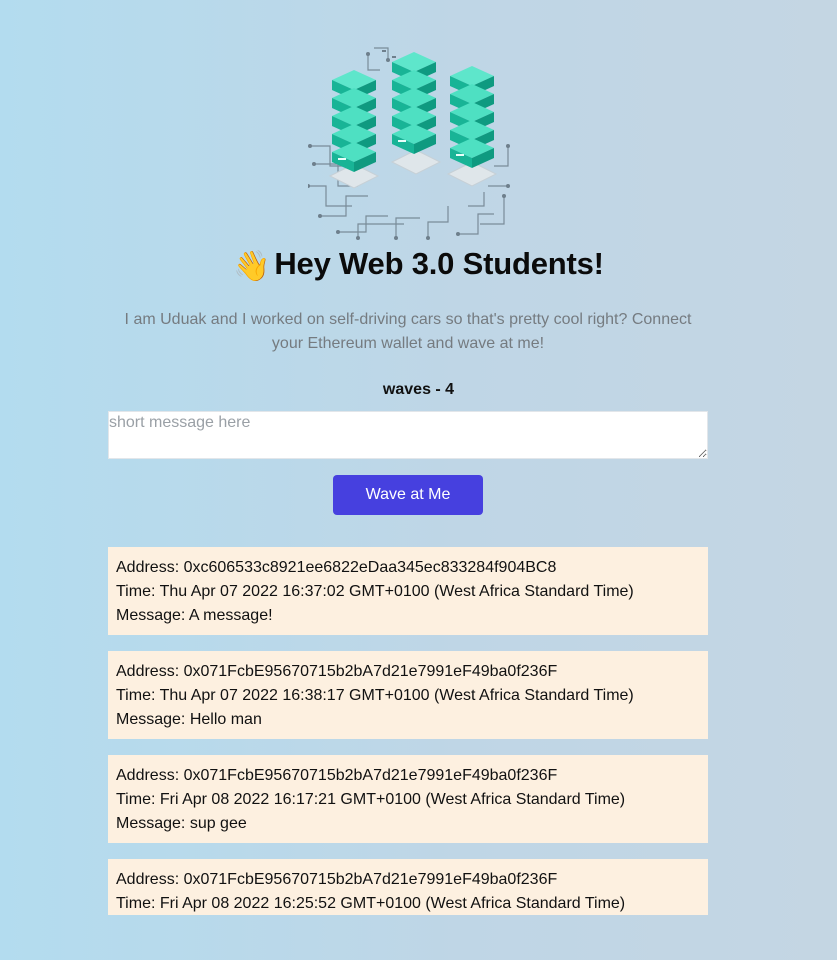  Describe the element at coordinates (409, 143) in the screenshot. I see `server-racks-illustration` at that location.